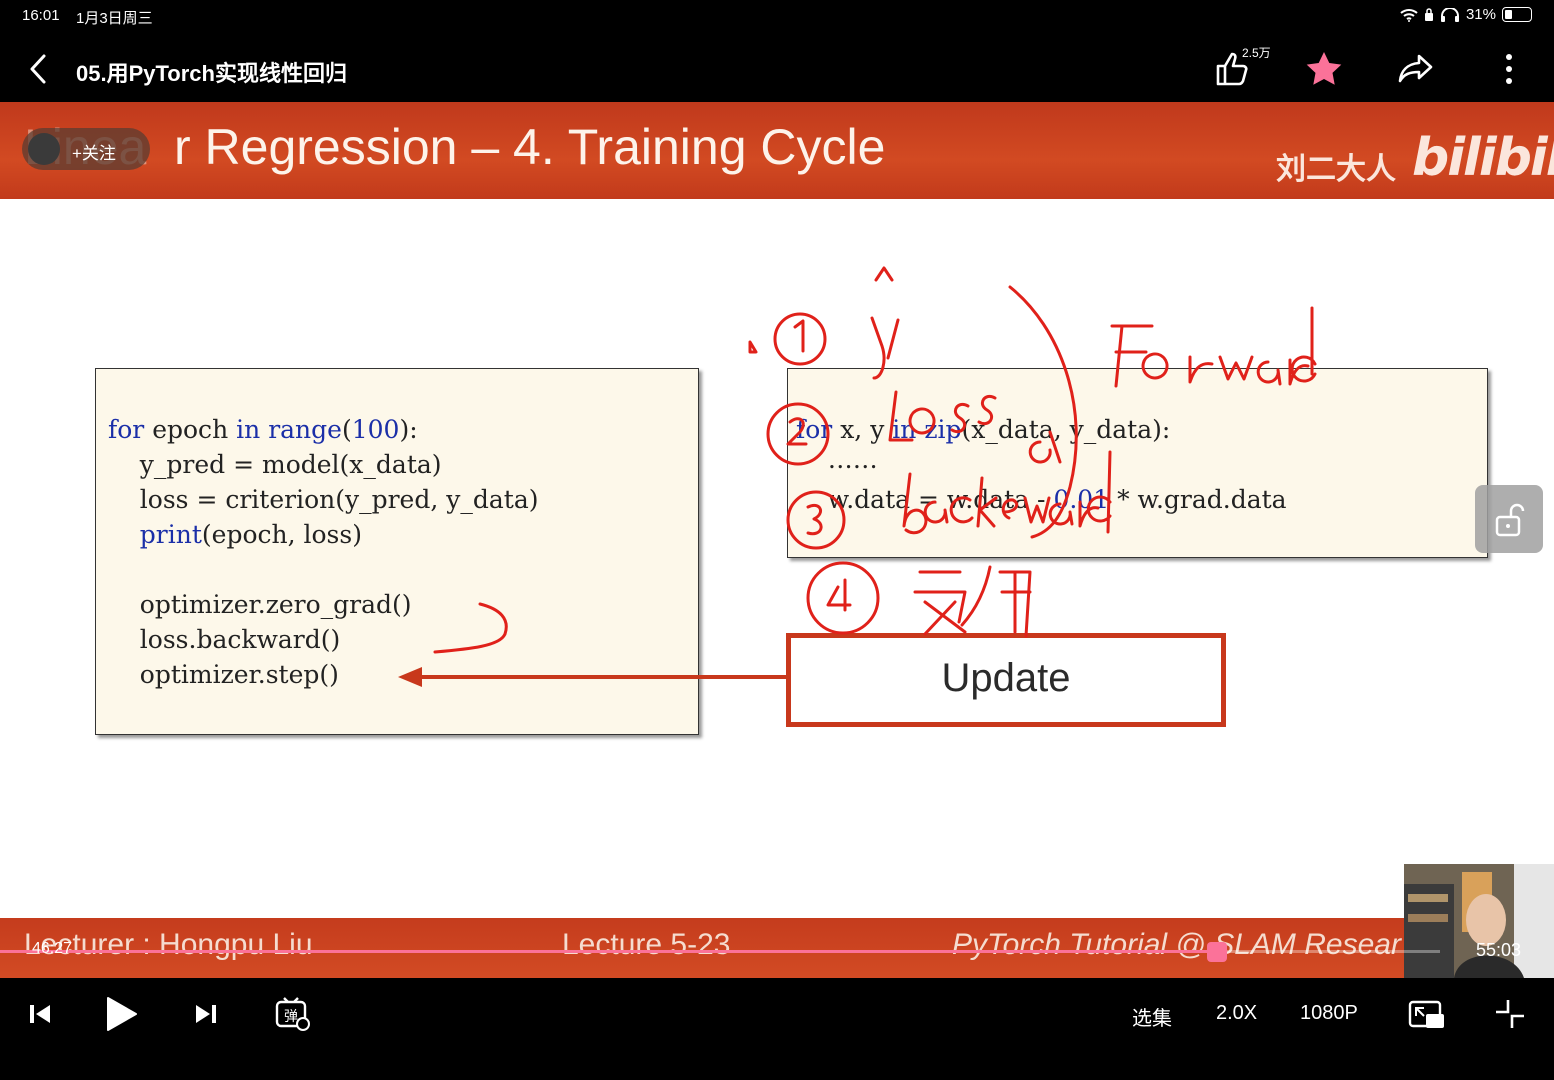  I want to click on more-options-icon, so click(1509, 69).